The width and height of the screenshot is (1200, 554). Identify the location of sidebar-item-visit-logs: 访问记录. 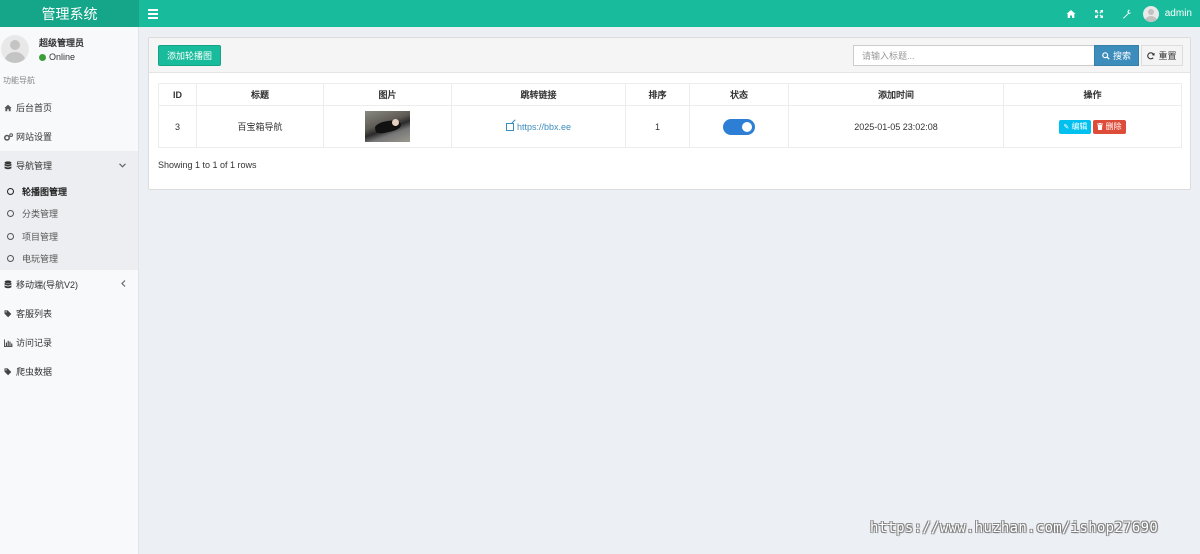
(69, 342).